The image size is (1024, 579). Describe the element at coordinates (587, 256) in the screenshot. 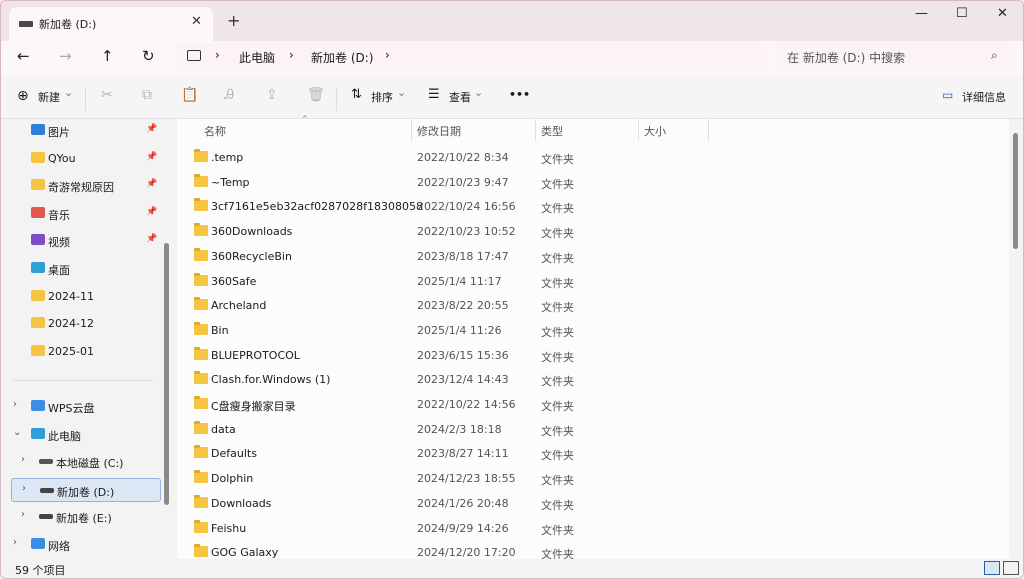

I see `file-row: 360RecycleBin 2023/8/18 17:47 文件夹` at that location.